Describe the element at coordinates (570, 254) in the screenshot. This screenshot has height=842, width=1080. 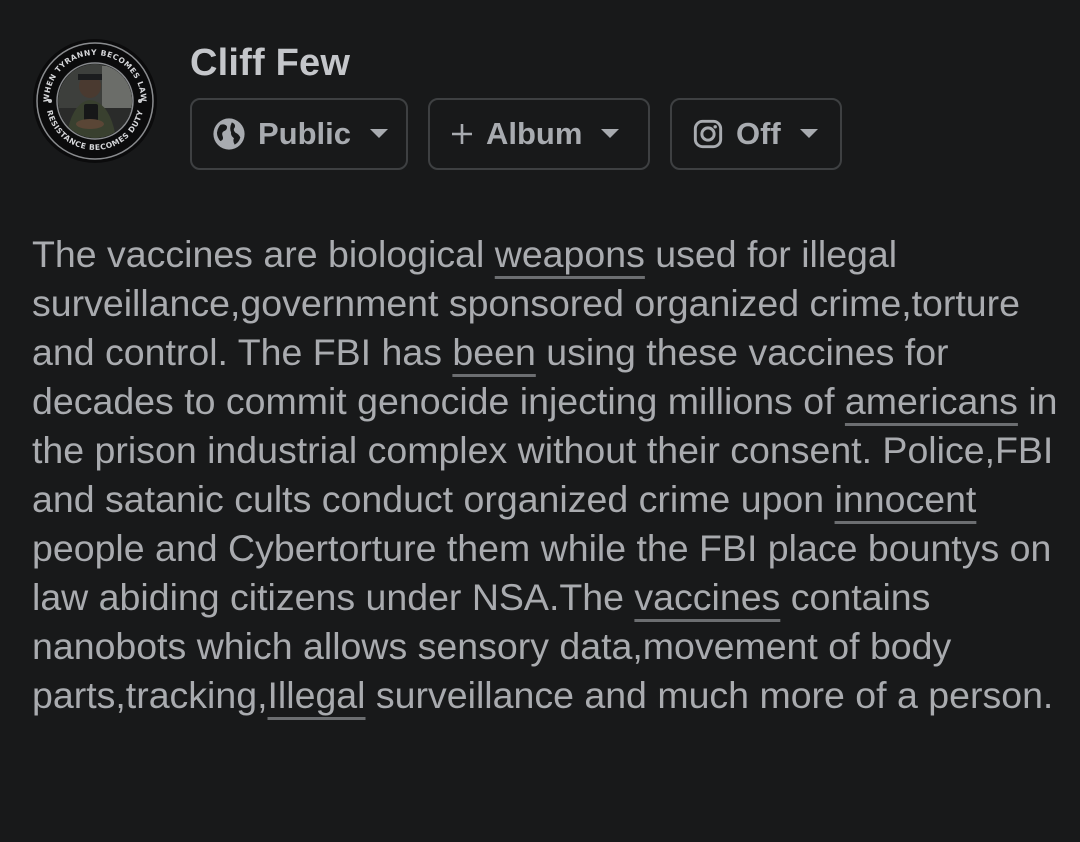
I see `linked-word: weapons` at that location.